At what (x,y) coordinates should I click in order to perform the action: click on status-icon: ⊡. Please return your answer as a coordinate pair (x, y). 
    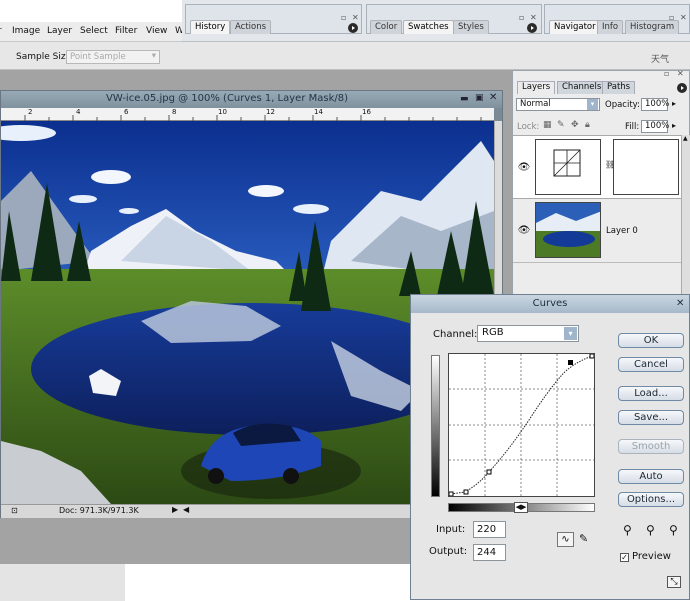
    Looking at the image, I should click on (14, 510).